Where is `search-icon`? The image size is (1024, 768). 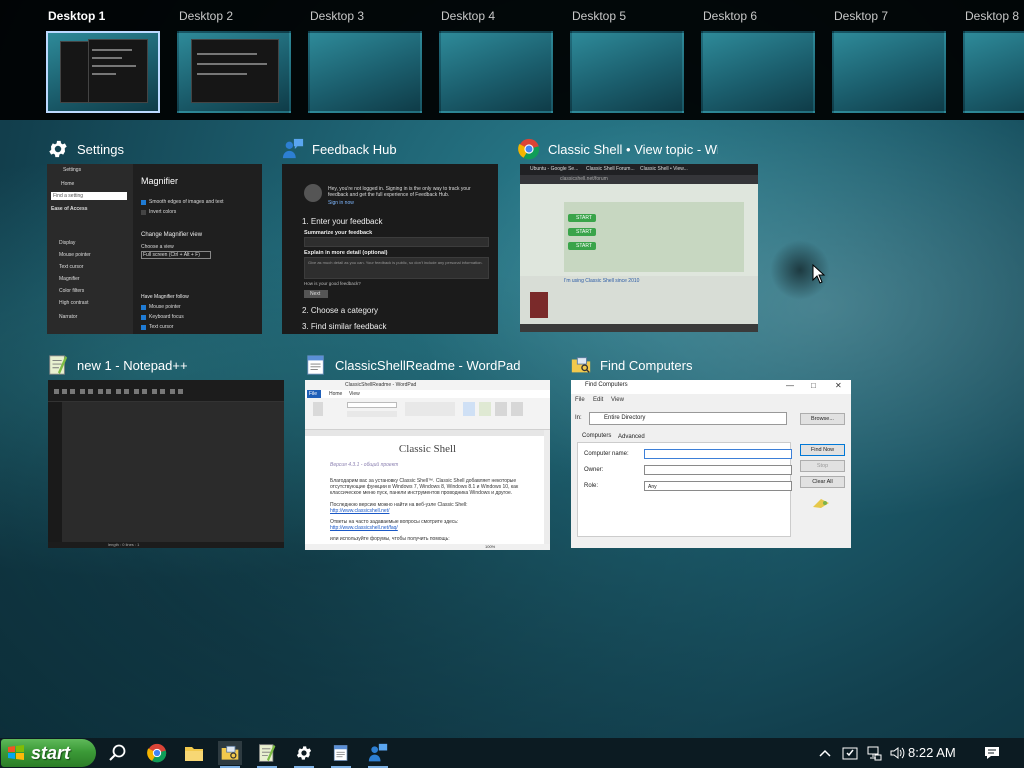 search-icon is located at coordinates (118, 753).